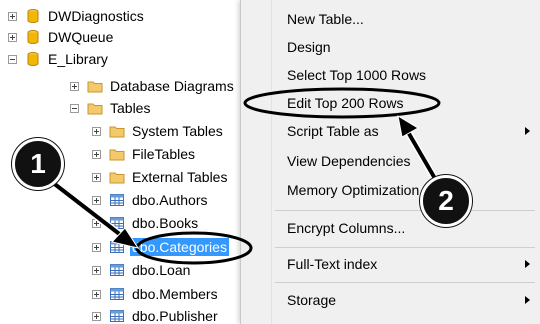  I want to click on tree-node-dbo-members: dbo.Members, so click(156, 294).